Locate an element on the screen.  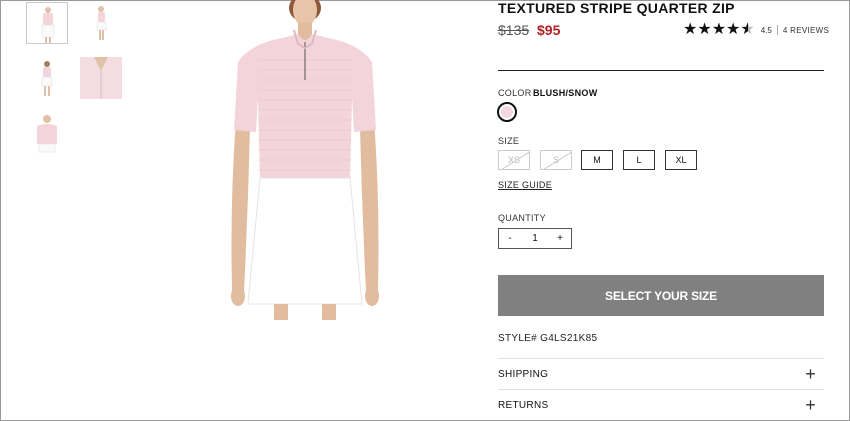
size-option-l: L is located at coordinates (639, 160).